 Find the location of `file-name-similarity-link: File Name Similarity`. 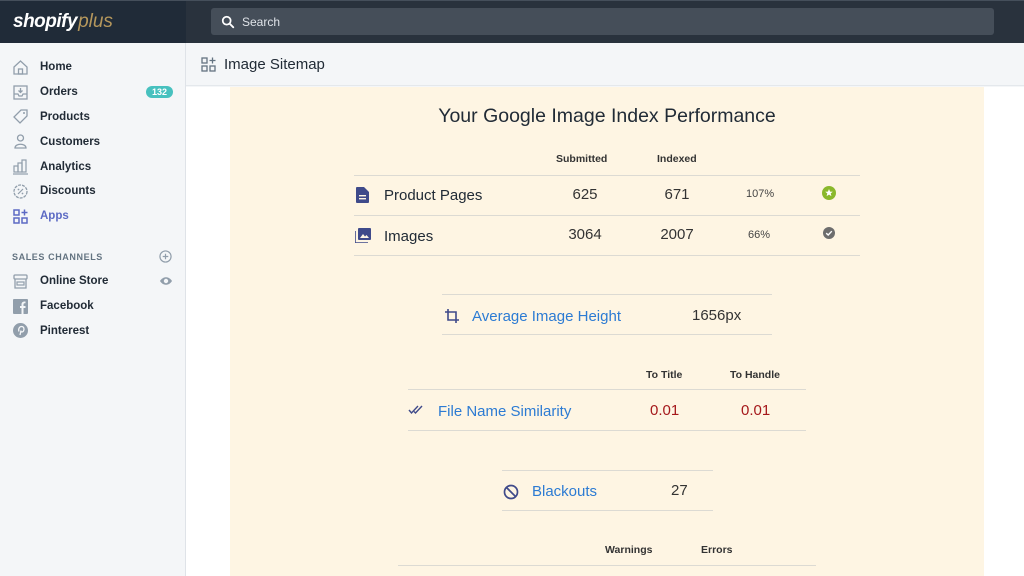

file-name-similarity-link: File Name Similarity is located at coordinates (504, 411).